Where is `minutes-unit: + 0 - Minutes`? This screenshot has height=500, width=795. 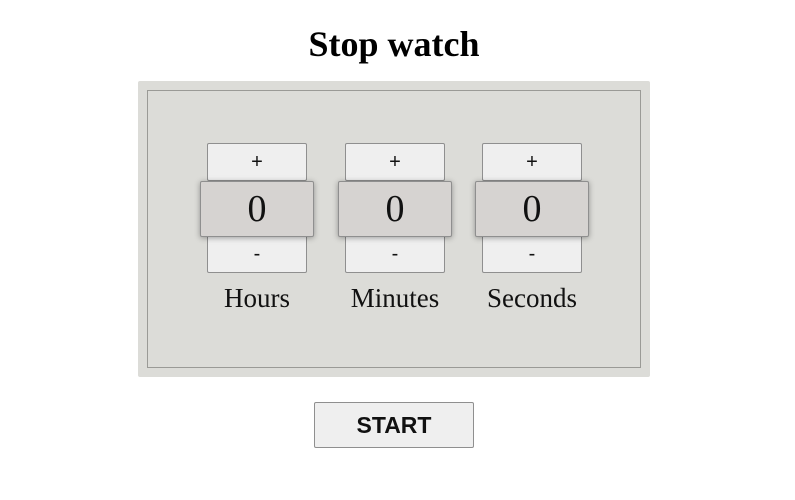
minutes-unit: + 0 - Minutes is located at coordinates (395, 230).